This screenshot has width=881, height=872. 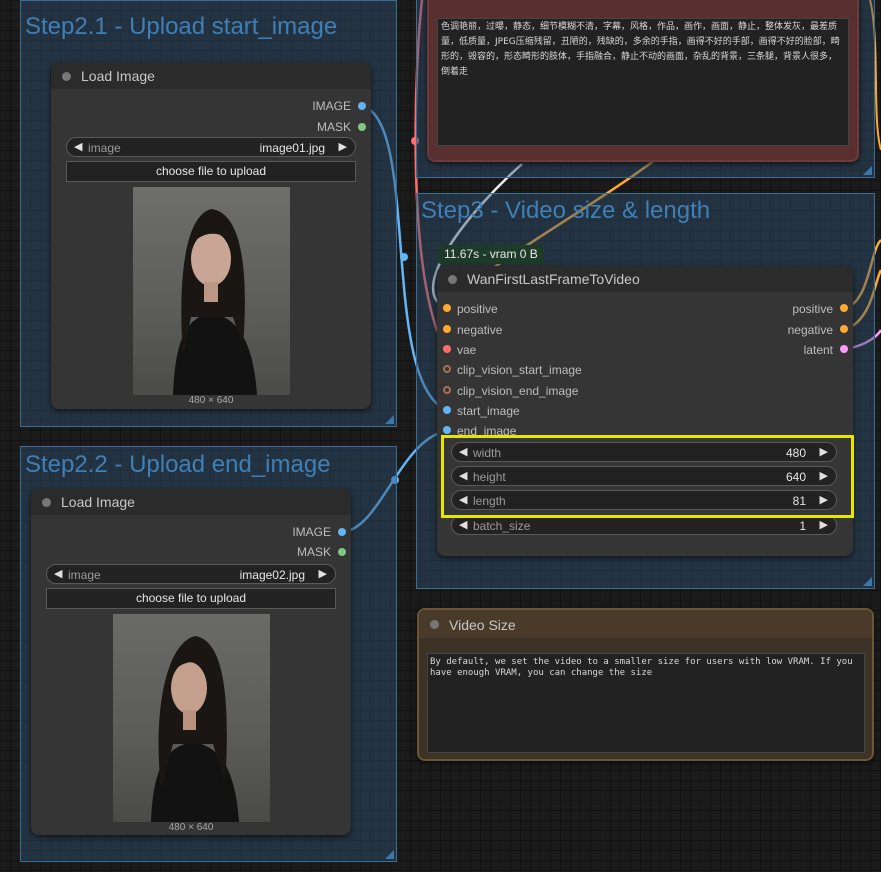 I want to click on output-latent-label: latent, so click(x=818, y=350).